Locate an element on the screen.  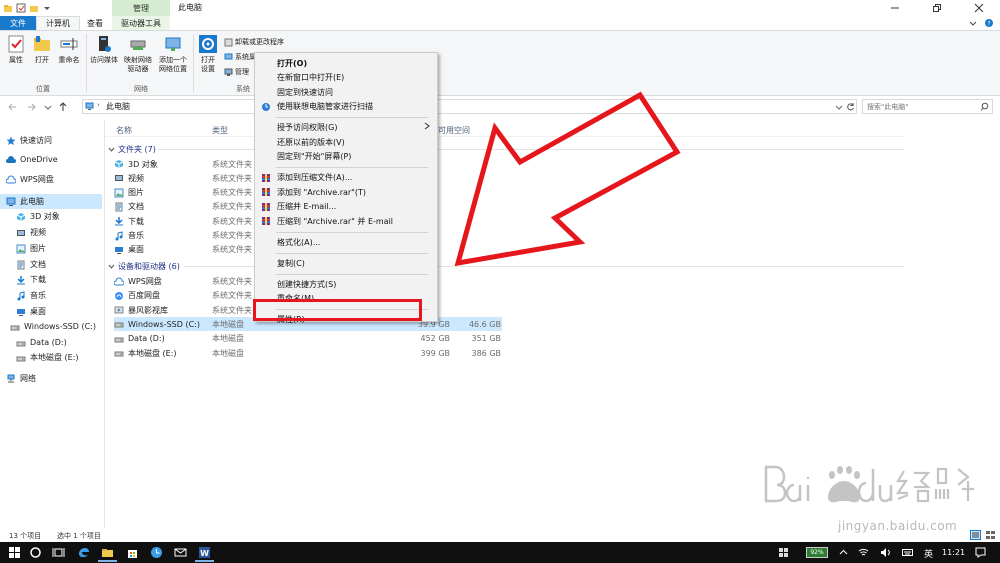
maximize-button is located at coordinates (937, 8).